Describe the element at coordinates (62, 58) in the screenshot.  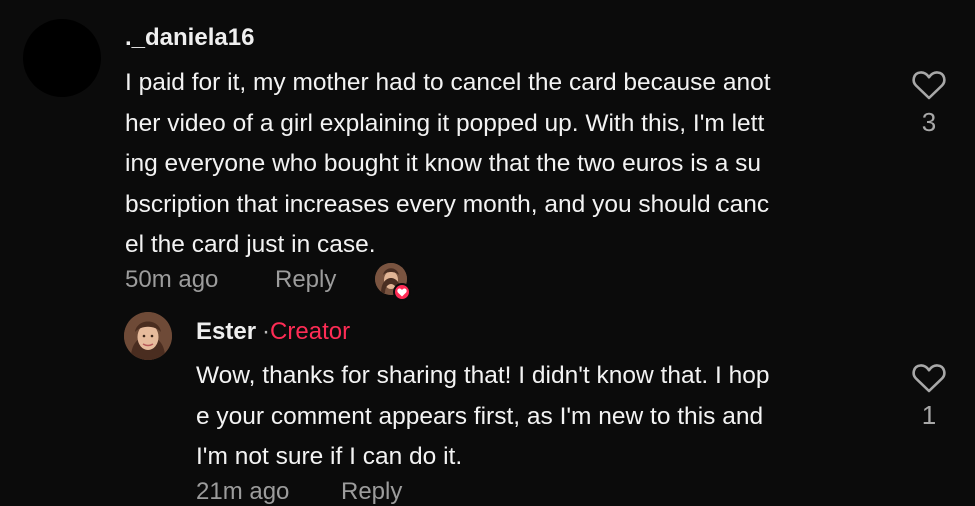
I see `commenter-avatar` at that location.